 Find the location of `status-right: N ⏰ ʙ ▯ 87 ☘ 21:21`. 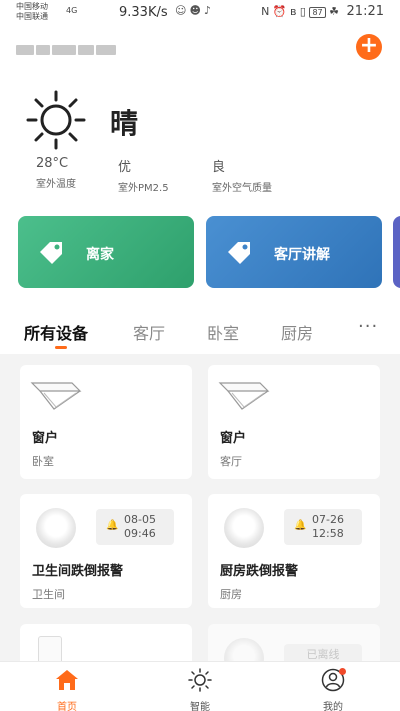

status-right: N ⏰ ʙ ▯ 87 ☘ 21:21 is located at coordinates (322, 11).